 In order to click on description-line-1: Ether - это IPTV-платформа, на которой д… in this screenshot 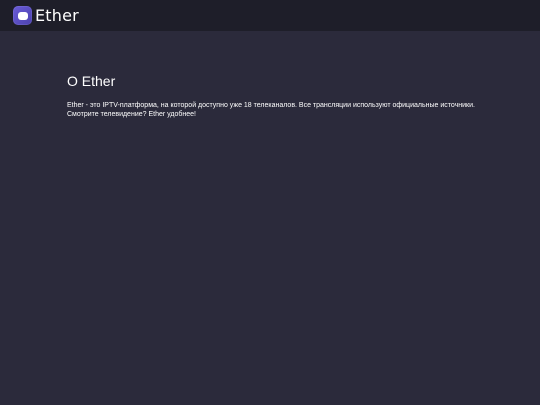, I will do `click(271, 105)`.